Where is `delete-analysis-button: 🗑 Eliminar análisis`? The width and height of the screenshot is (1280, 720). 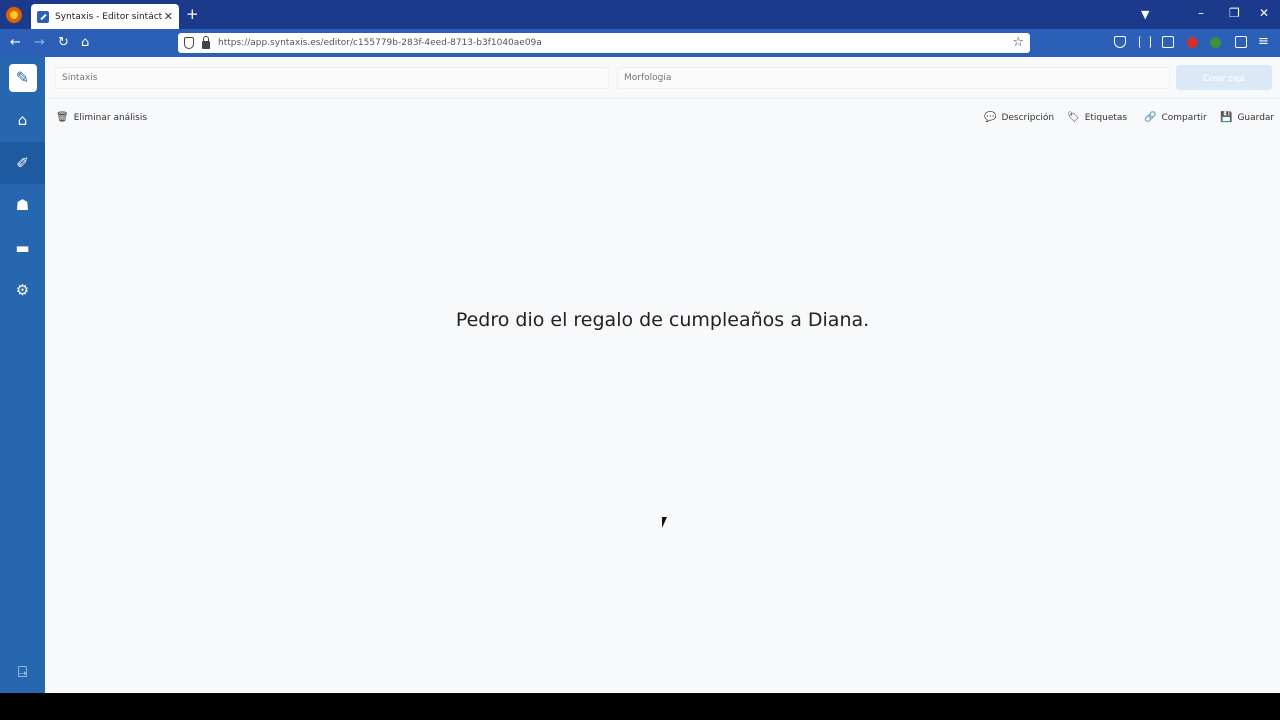
delete-analysis-button: 🗑 Eliminar análisis is located at coordinates (102, 118).